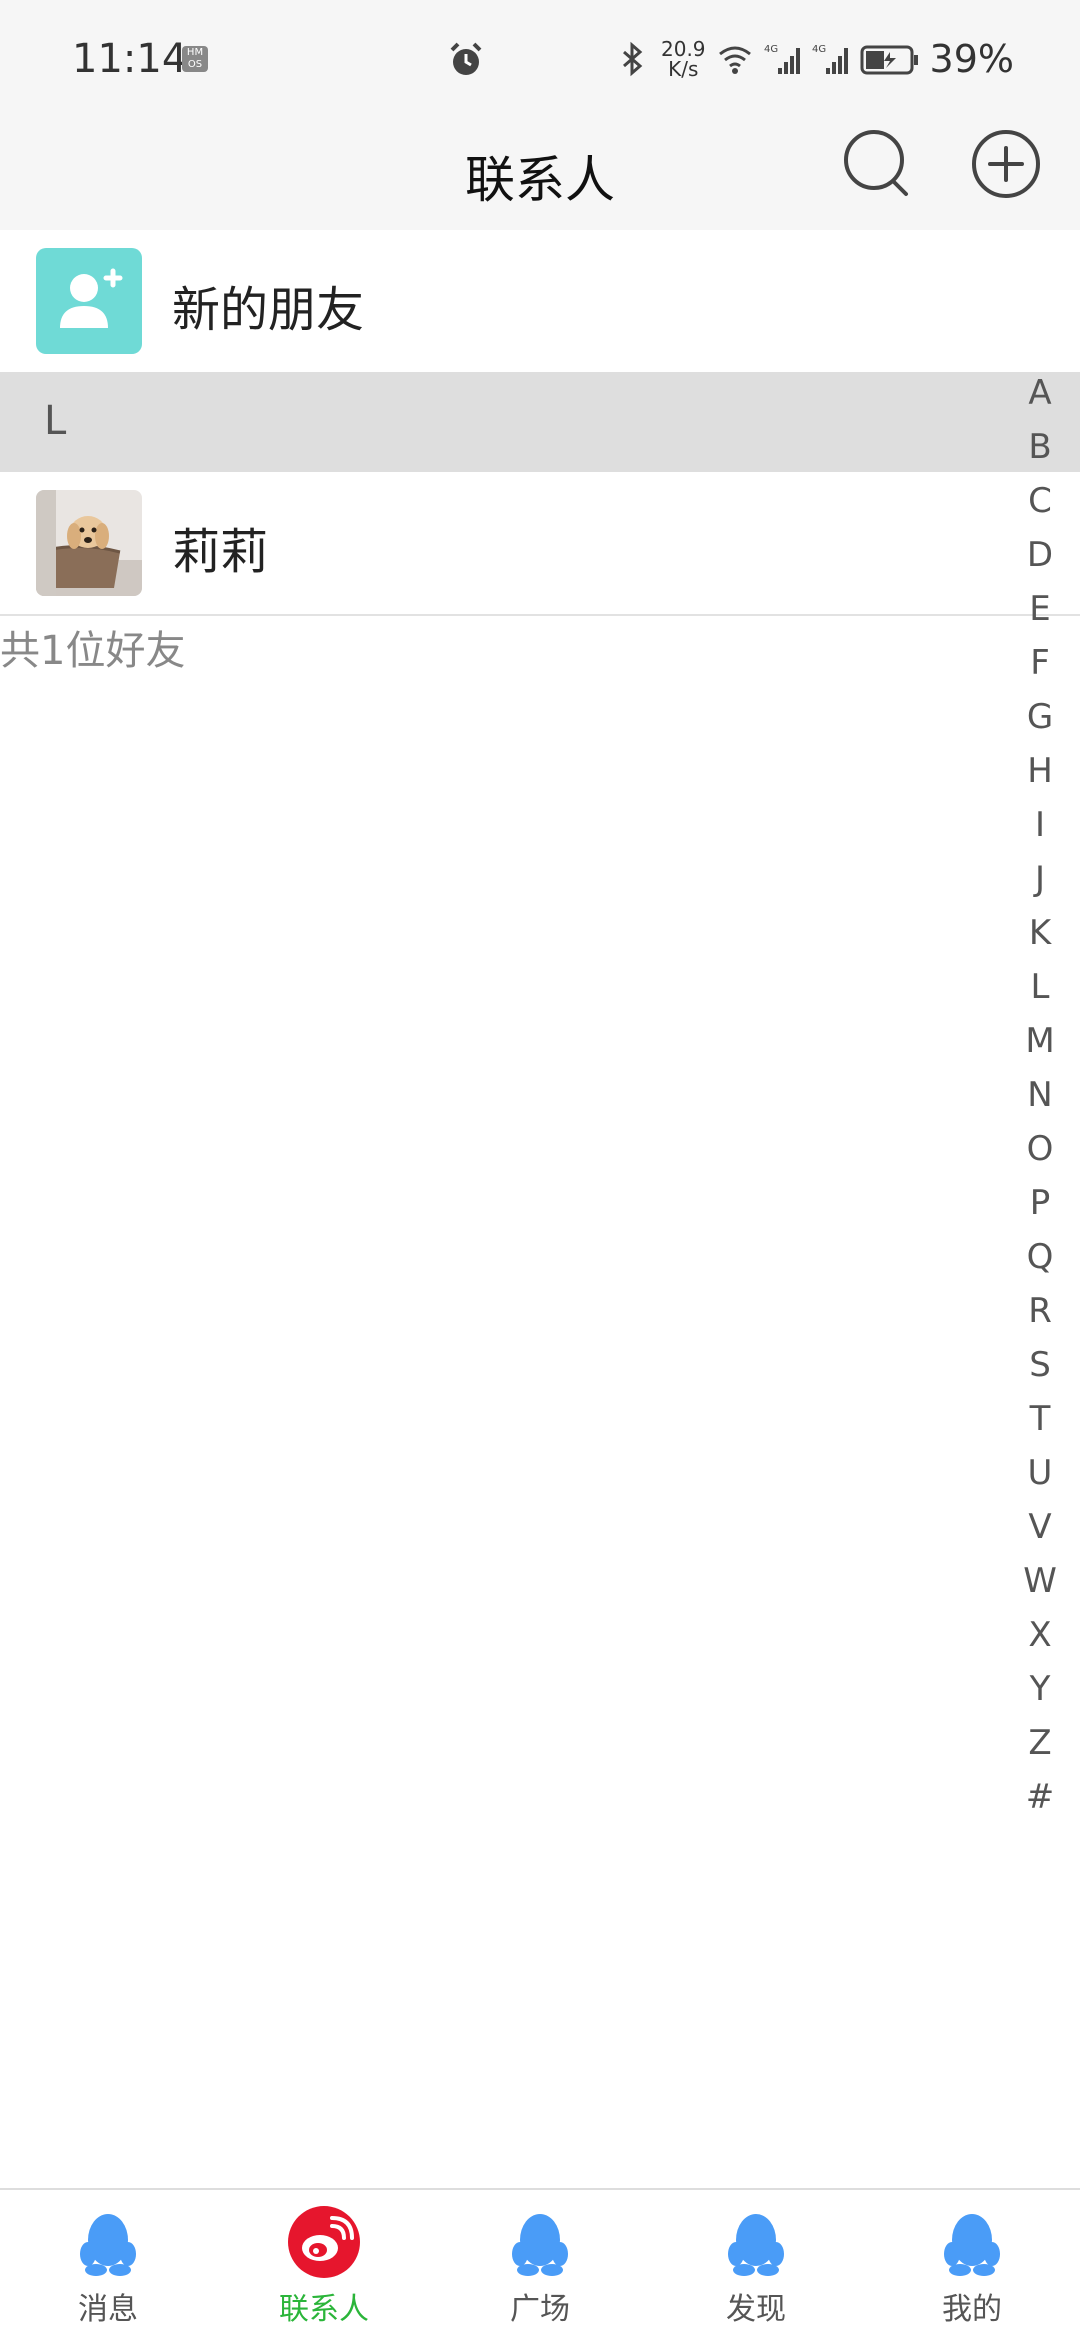 This screenshot has width=1080, height=2340. I want to click on alphabet-letter: O, so click(1040, 1155).